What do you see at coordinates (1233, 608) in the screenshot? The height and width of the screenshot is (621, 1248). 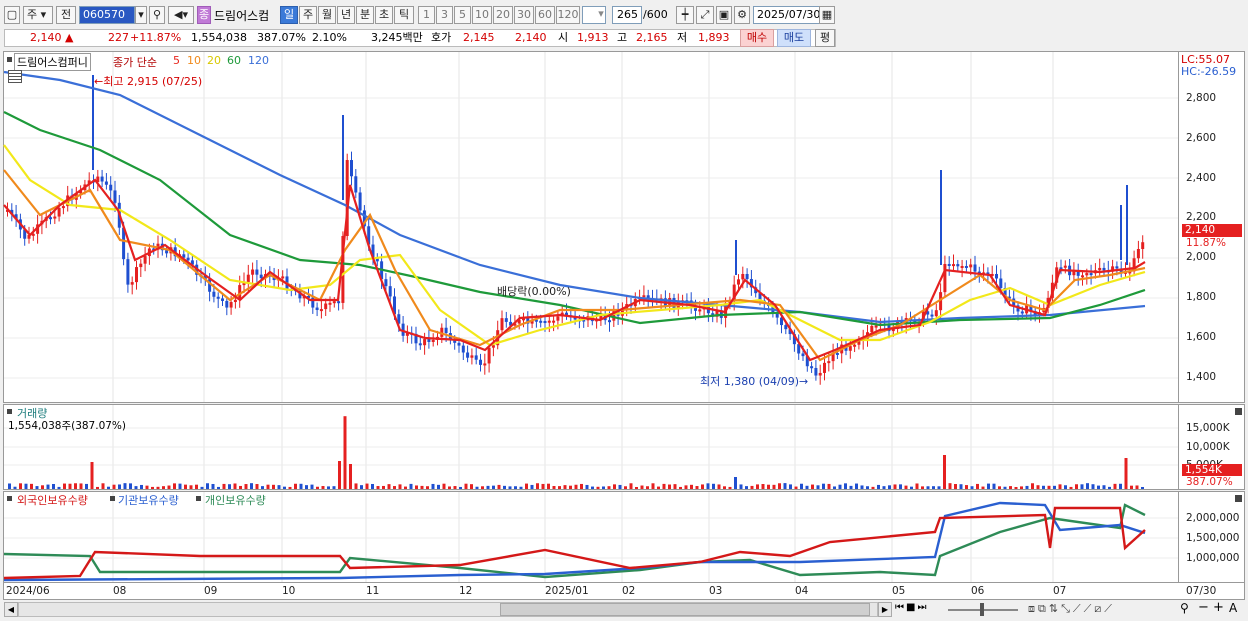 I see `font-size-icon: A` at bounding box center [1233, 608].